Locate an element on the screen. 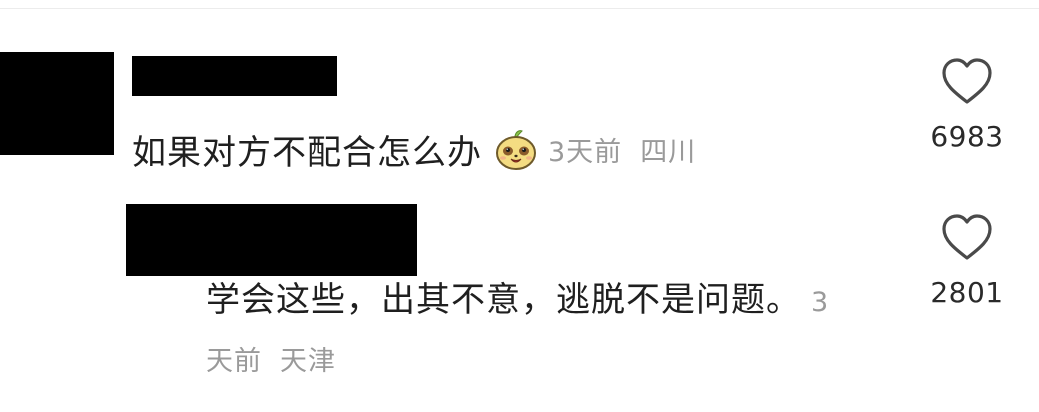 This screenshot has height=412, width=1039. redacted-username is located at coordinates (234, 76).